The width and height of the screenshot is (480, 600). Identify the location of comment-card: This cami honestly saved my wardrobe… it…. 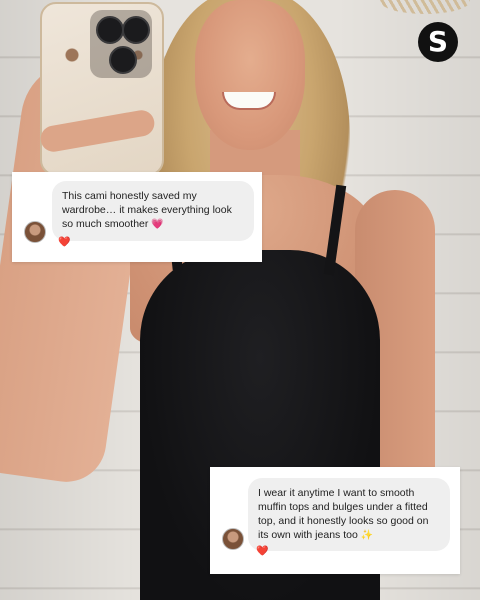
(137, 217).